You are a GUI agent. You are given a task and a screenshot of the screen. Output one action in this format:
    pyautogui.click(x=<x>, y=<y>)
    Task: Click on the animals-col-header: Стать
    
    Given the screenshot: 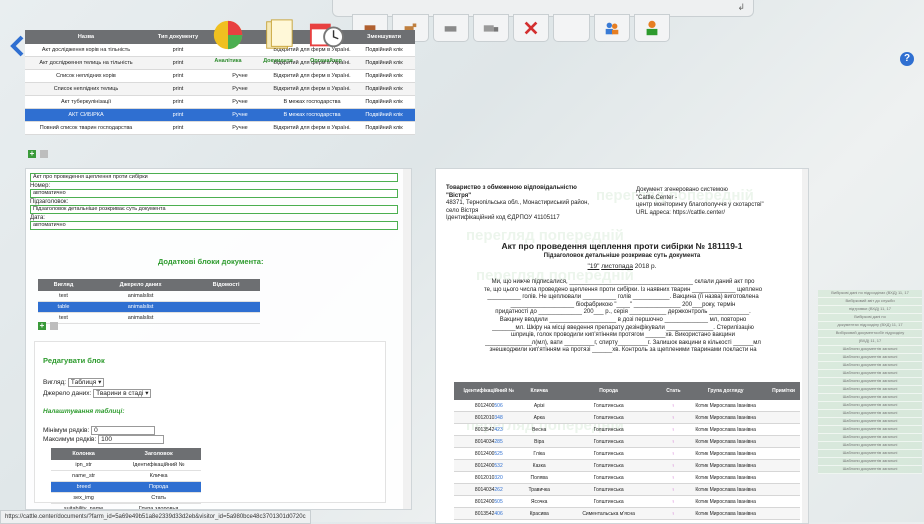 What is the action you would take?
    pyautogui.click(x=674, y=391)
    